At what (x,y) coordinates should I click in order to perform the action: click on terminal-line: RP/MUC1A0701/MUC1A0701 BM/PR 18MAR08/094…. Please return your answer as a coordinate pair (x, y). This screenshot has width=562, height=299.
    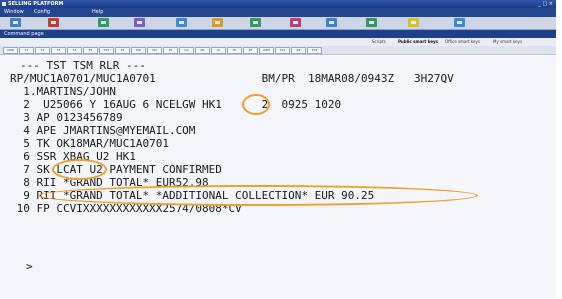
    Looking at the image, I should click on (232, 78).